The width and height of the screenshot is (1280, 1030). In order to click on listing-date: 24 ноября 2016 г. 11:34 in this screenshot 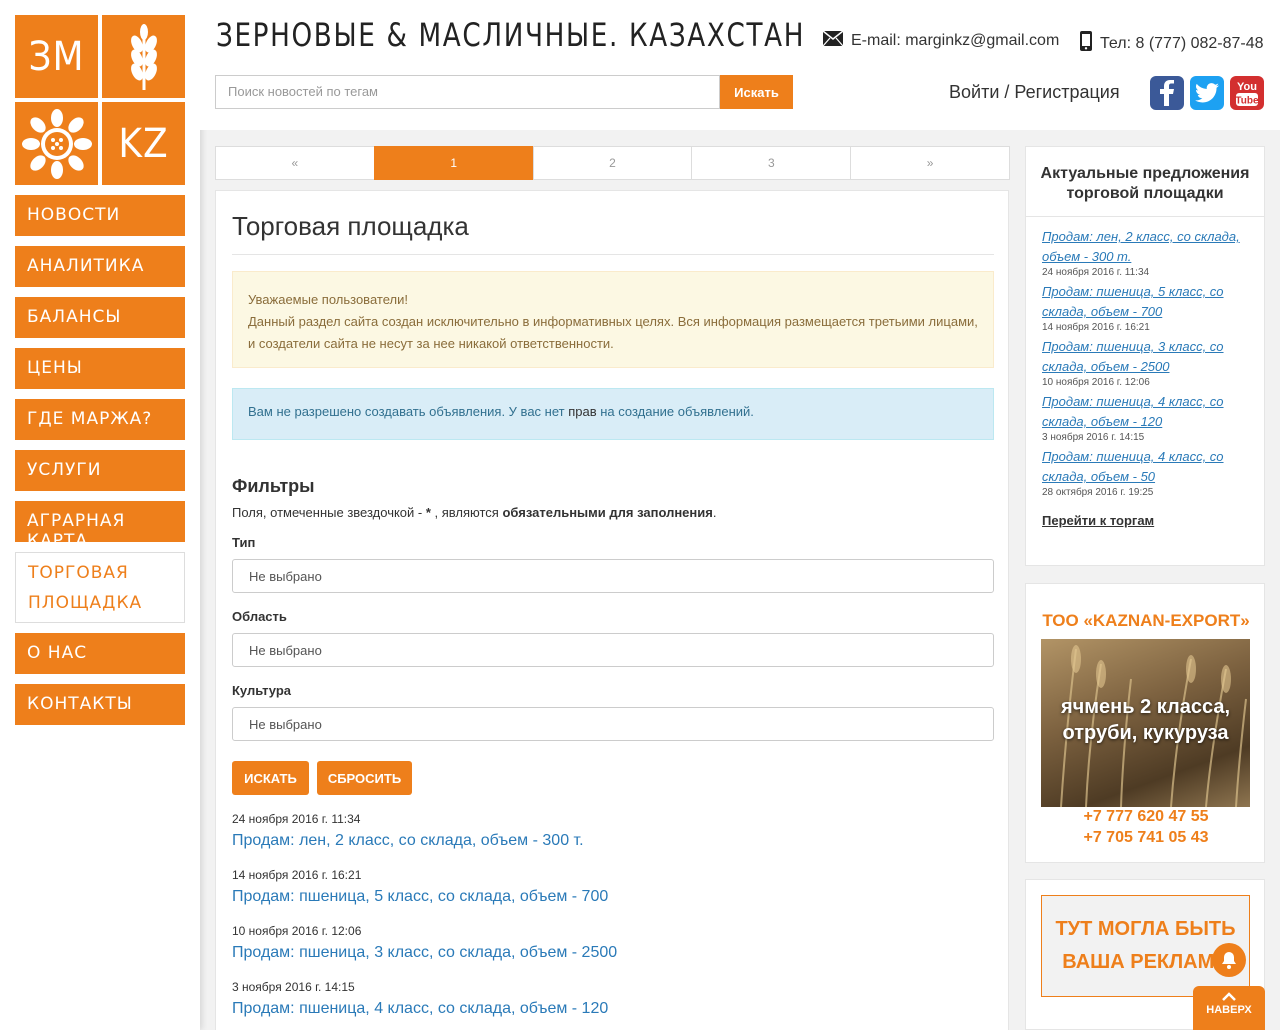, I will do `click(296, 819)`.